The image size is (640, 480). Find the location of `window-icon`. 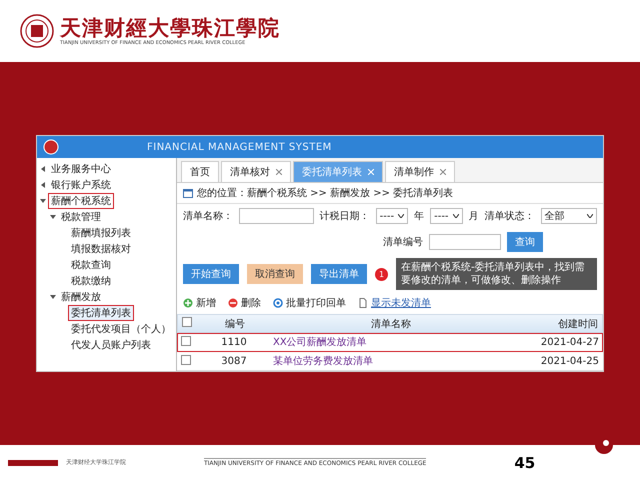

window-icon is located at coordinates (188, 193).